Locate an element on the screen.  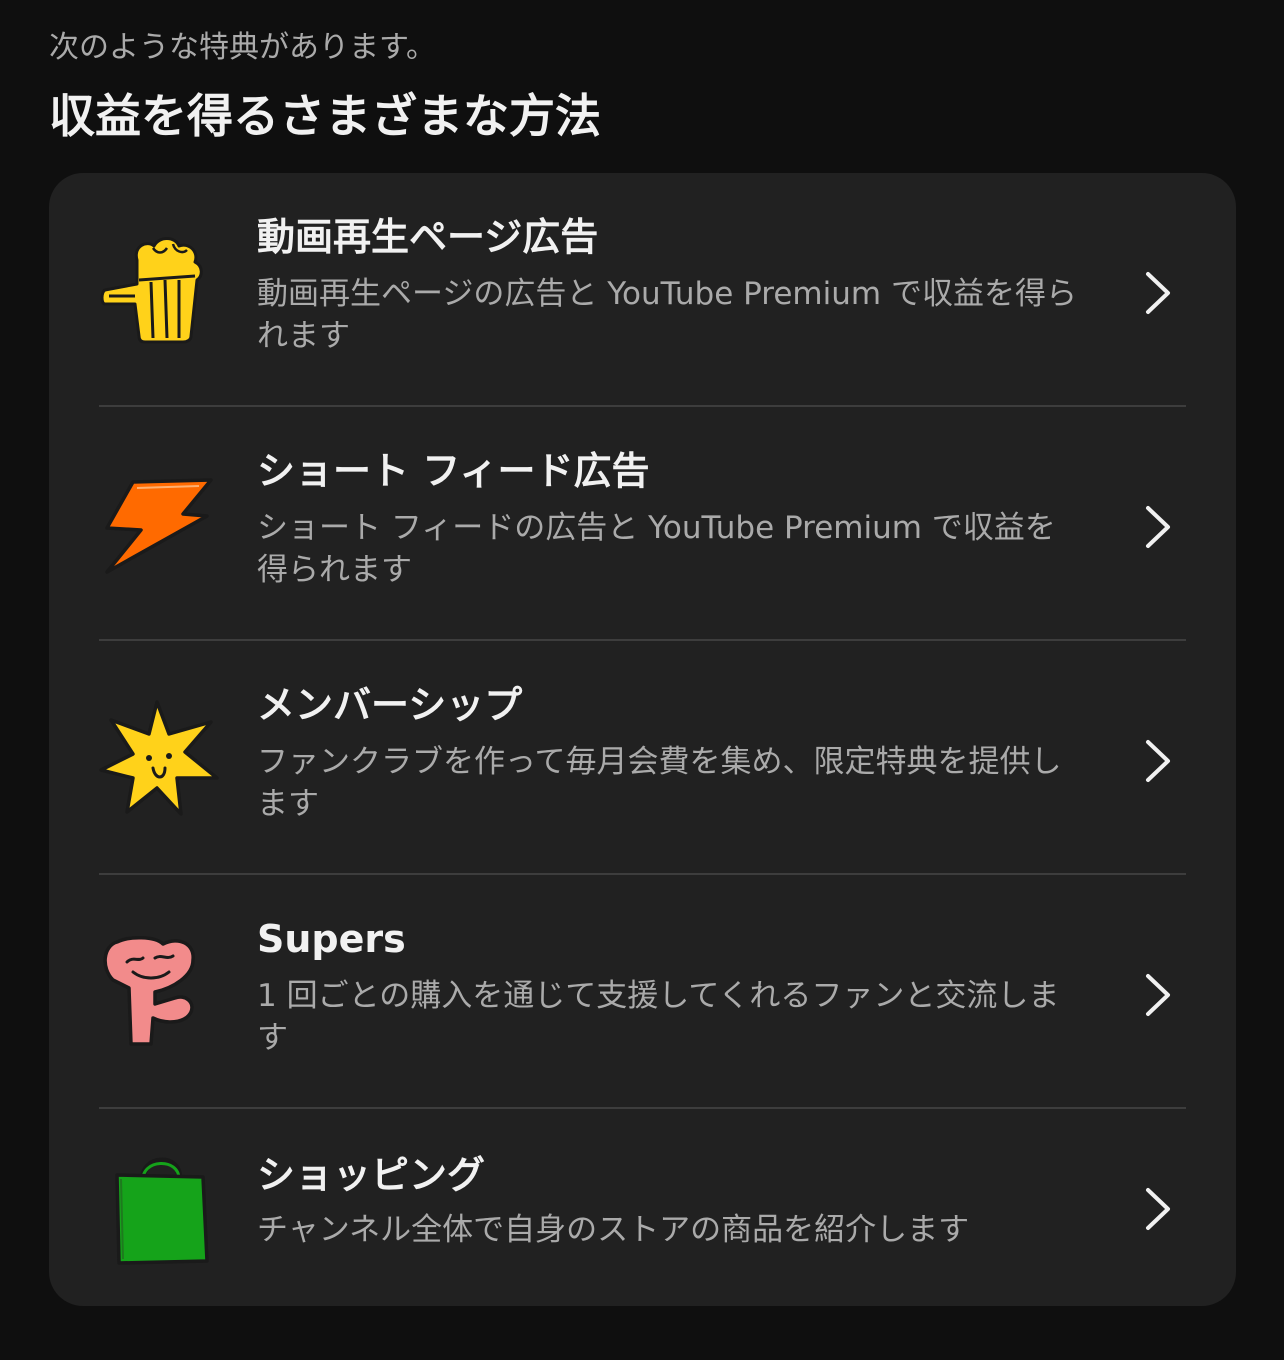
method-title: ショッピング is located at coordinates (371, 1175).